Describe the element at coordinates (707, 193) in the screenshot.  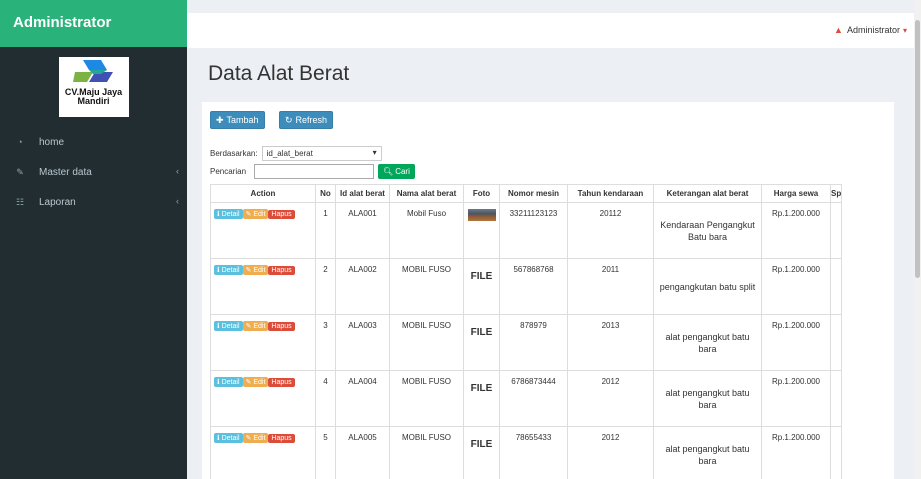
I see `column-header: Keterangan alat berat` at that location.